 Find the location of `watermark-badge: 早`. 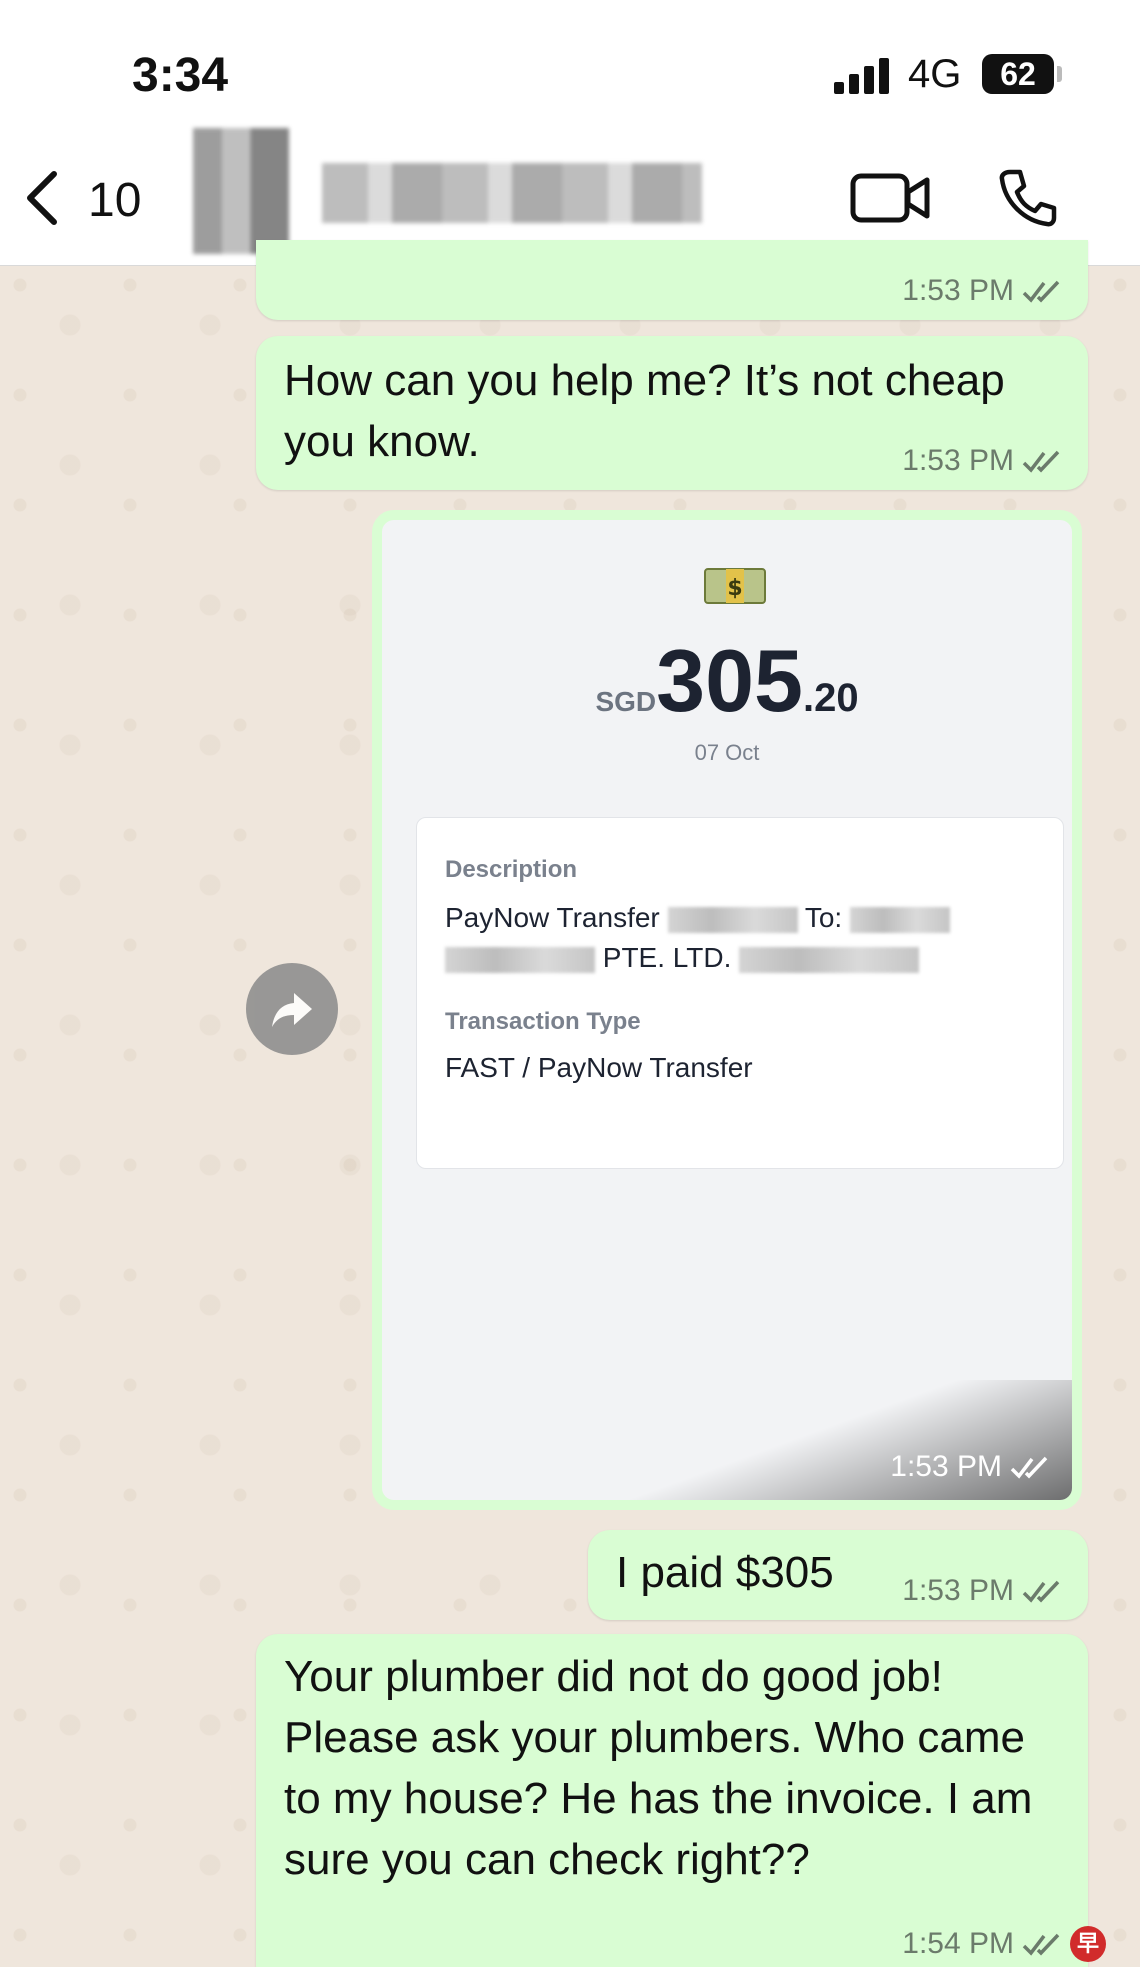

watermark-badge: 早 is located at coordinates (1088, 1944).